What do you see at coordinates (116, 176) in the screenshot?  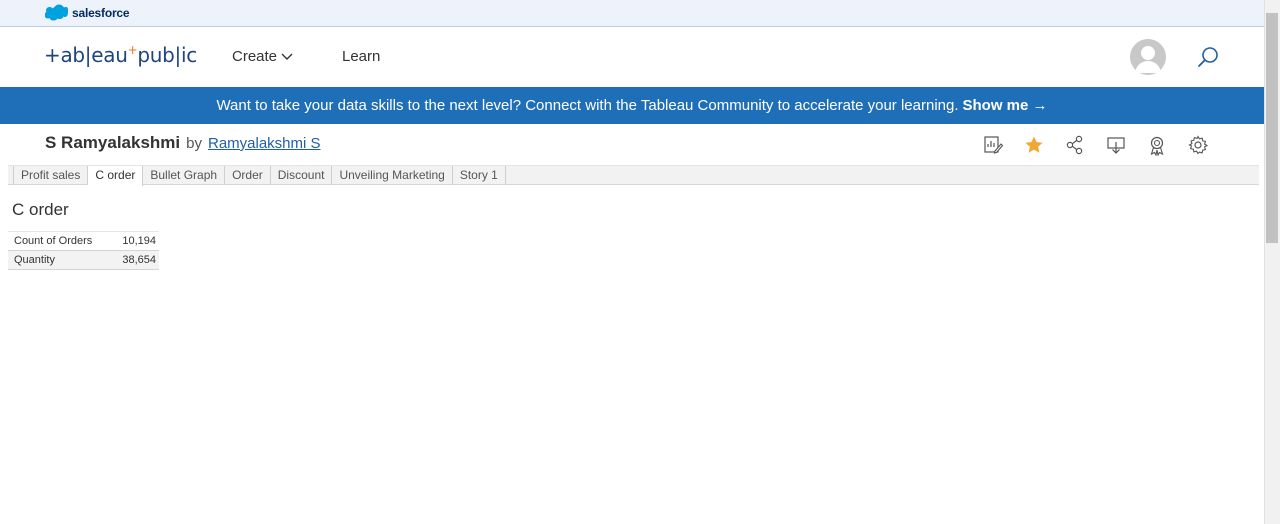 I see `tab-c-order: C order` at bounding box center [116, 176].